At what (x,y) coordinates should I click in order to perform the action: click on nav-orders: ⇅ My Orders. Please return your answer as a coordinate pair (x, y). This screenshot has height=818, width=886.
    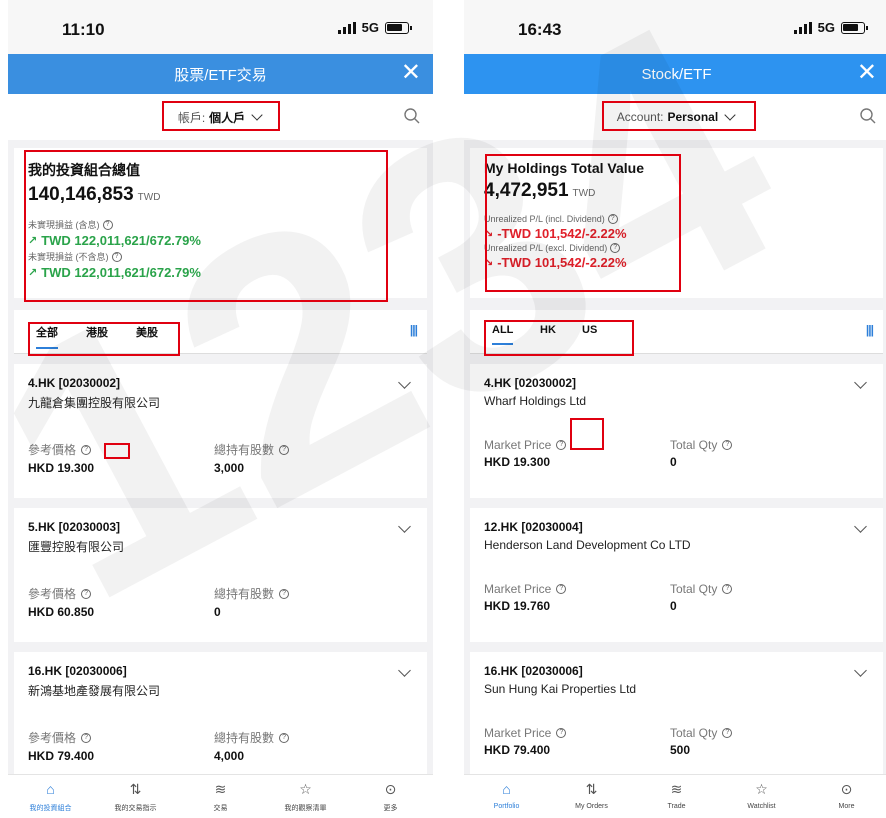
    Looking at the image, I should click on (591, 796).